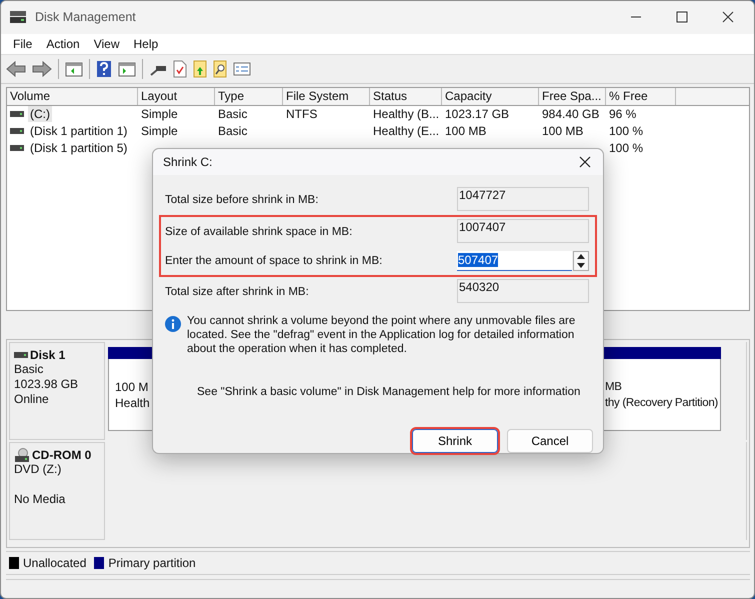 The width and height of the screenshot is (755, 599). What do you see at coordinates (187, 162) in the screenshot?
I see `dialog-title: Shrink C:` at bounding box center [187, 162].